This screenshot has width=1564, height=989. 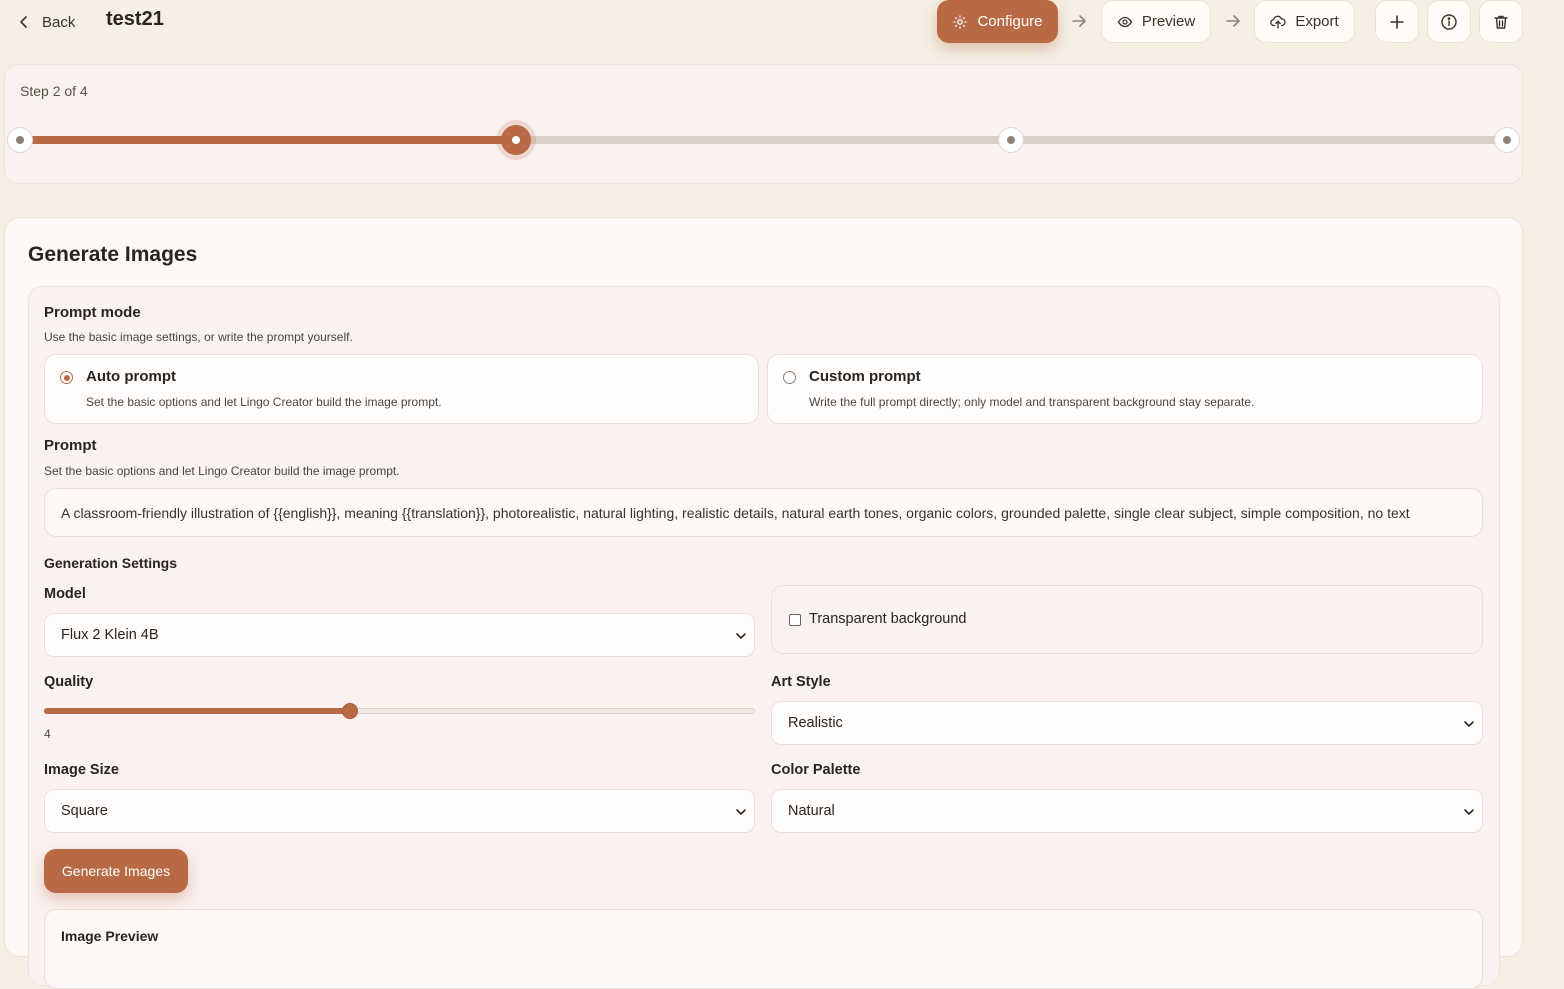 I want to click on delete-button, so click(x=1501, y=21).